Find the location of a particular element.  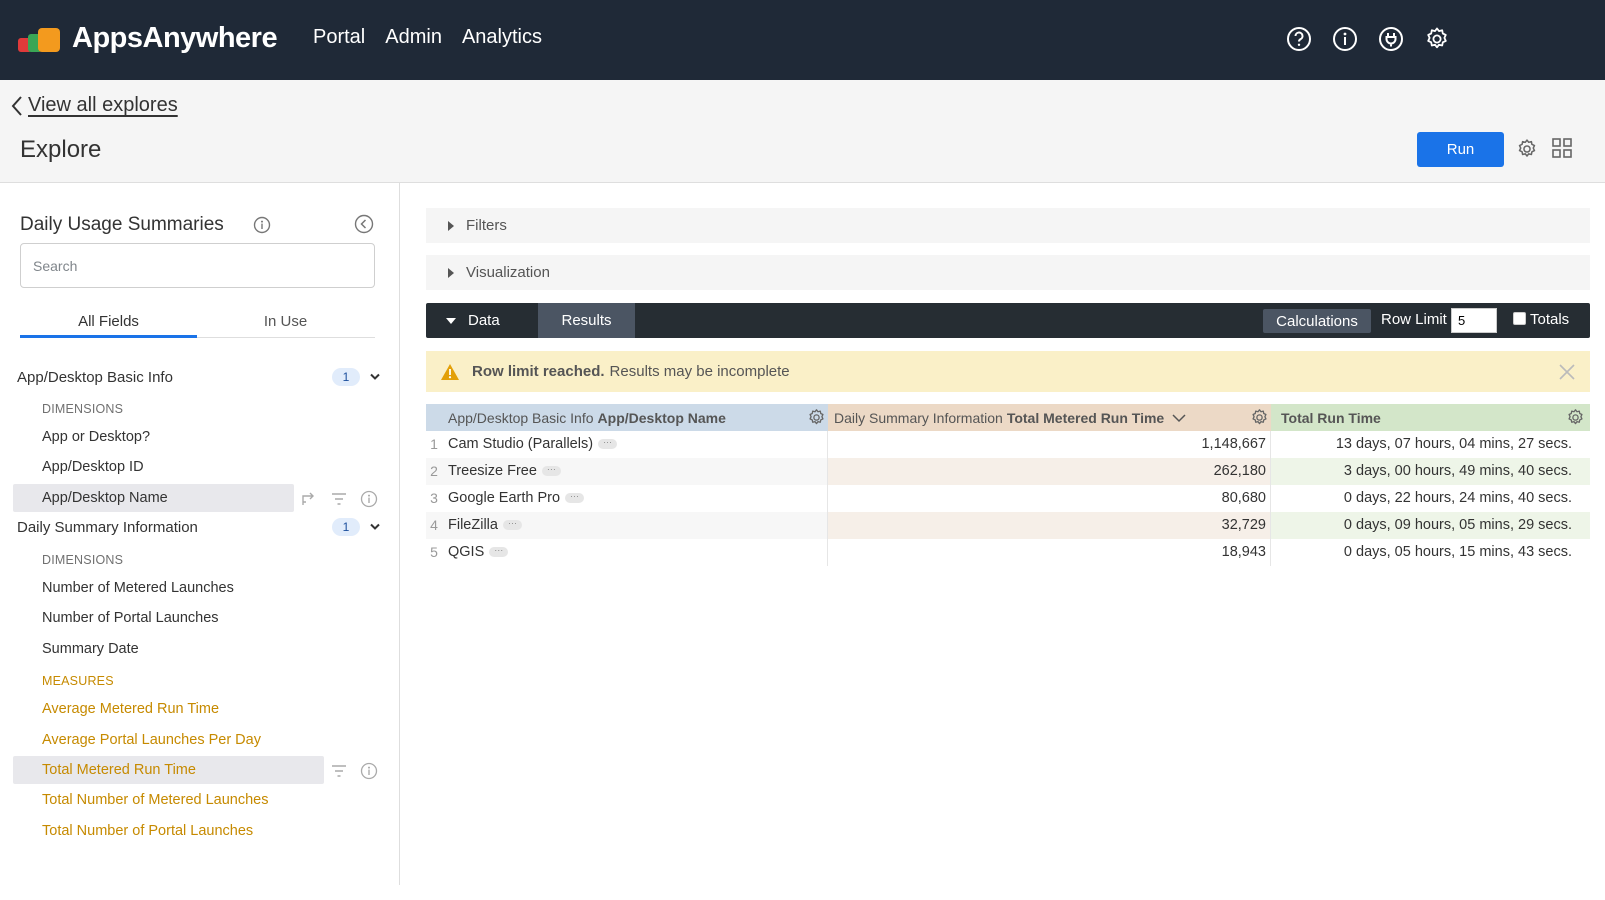

close-icon is located at coordinates (1567, 374).